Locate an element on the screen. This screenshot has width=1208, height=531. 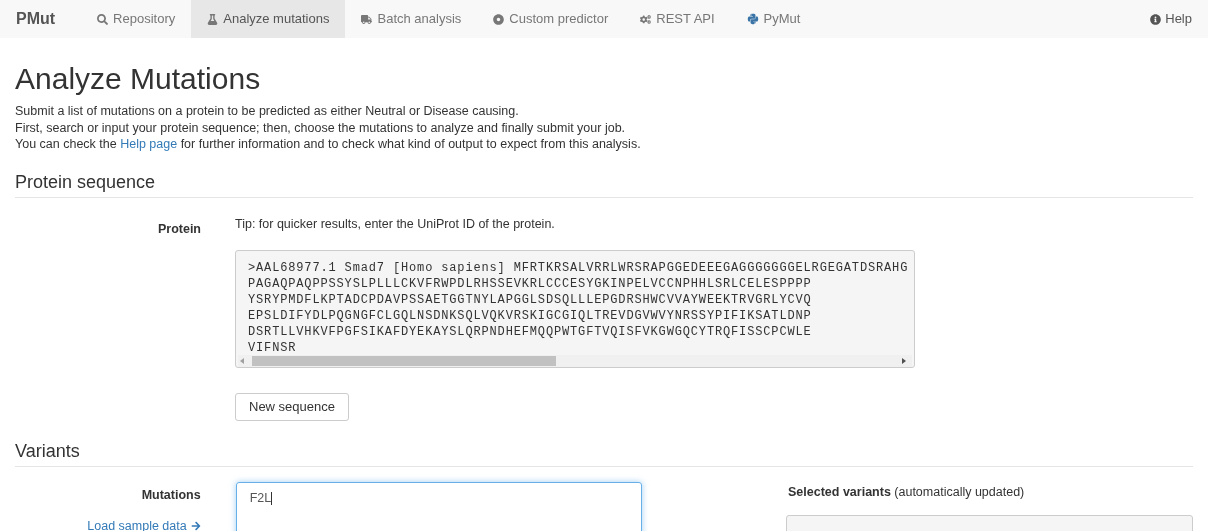
scrollbar-thumb is located at coordinates (404, 360).